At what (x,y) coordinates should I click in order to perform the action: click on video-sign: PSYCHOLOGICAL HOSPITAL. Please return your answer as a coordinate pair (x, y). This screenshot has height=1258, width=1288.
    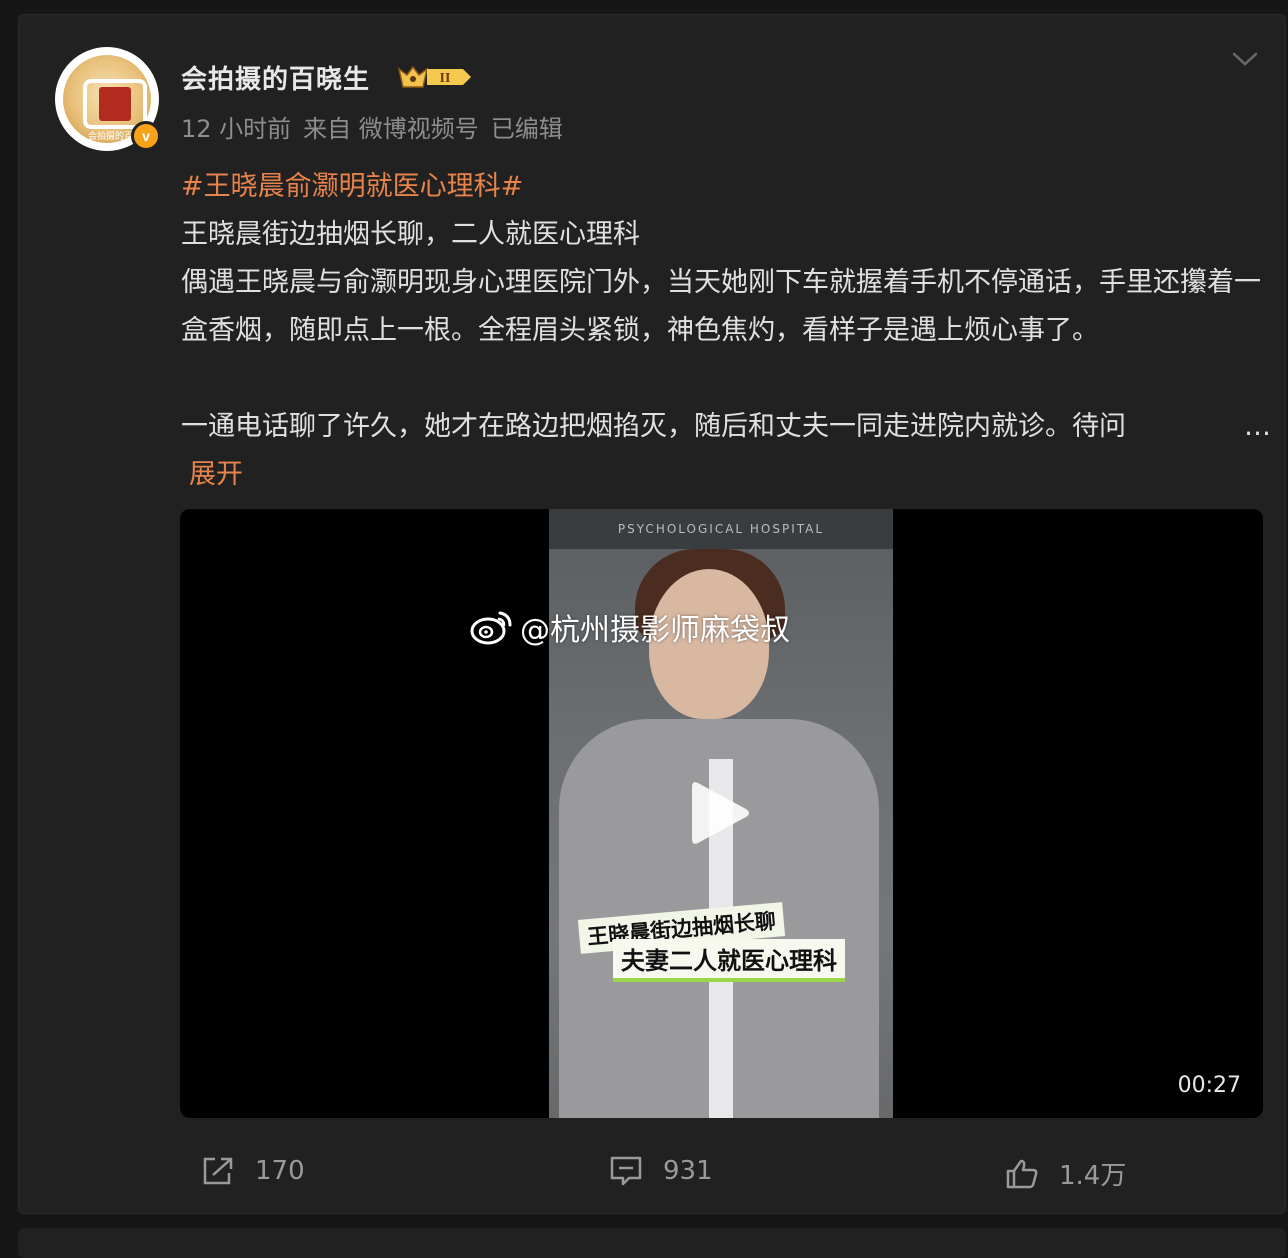
    Looking at the image, I should click on (721, 529).